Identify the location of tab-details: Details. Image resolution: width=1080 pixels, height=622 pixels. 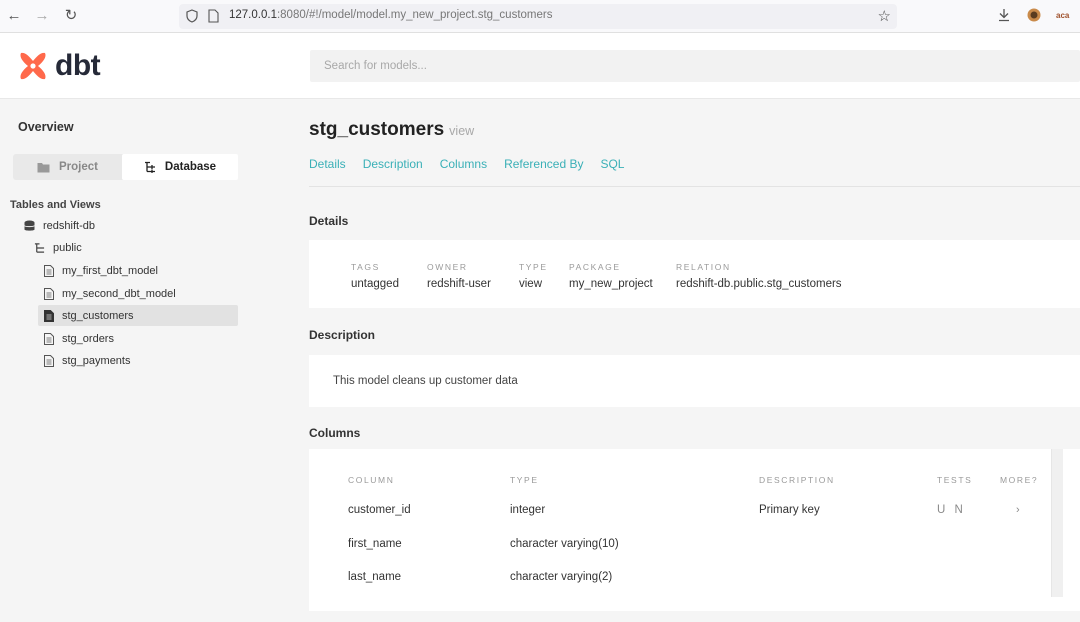
(327, 164).